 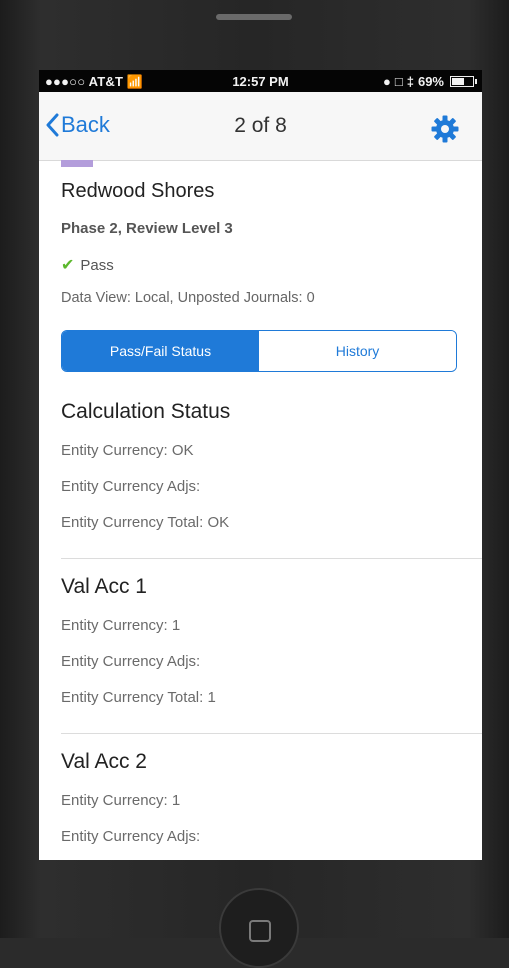 What do you see at coordinates (188, 298) in the screenshot?
I see `data-view-label: Data View: Local, Unposted Journals: 0` at bounding box center [188, 298].